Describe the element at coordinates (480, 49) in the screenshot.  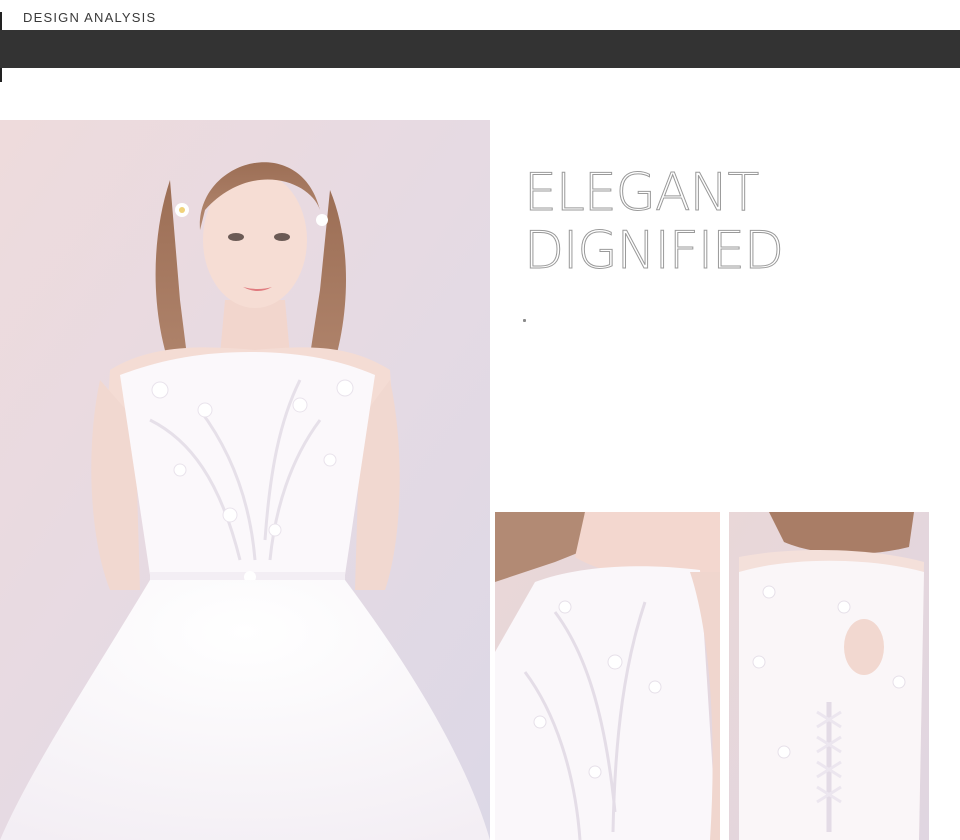
I see `header-bar` at that location.